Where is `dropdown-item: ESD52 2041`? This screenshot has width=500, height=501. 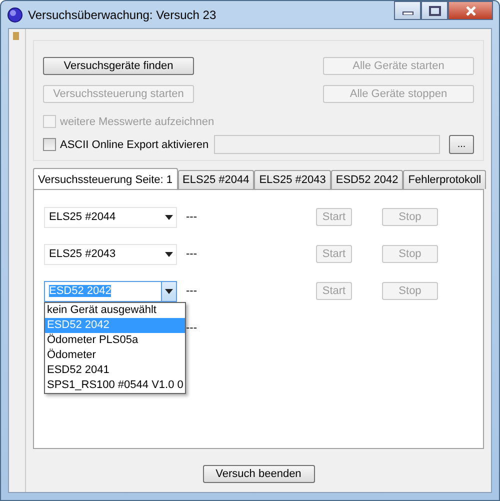 dropdown-item: ESD52 2041 is located at coordinates (115, 370).